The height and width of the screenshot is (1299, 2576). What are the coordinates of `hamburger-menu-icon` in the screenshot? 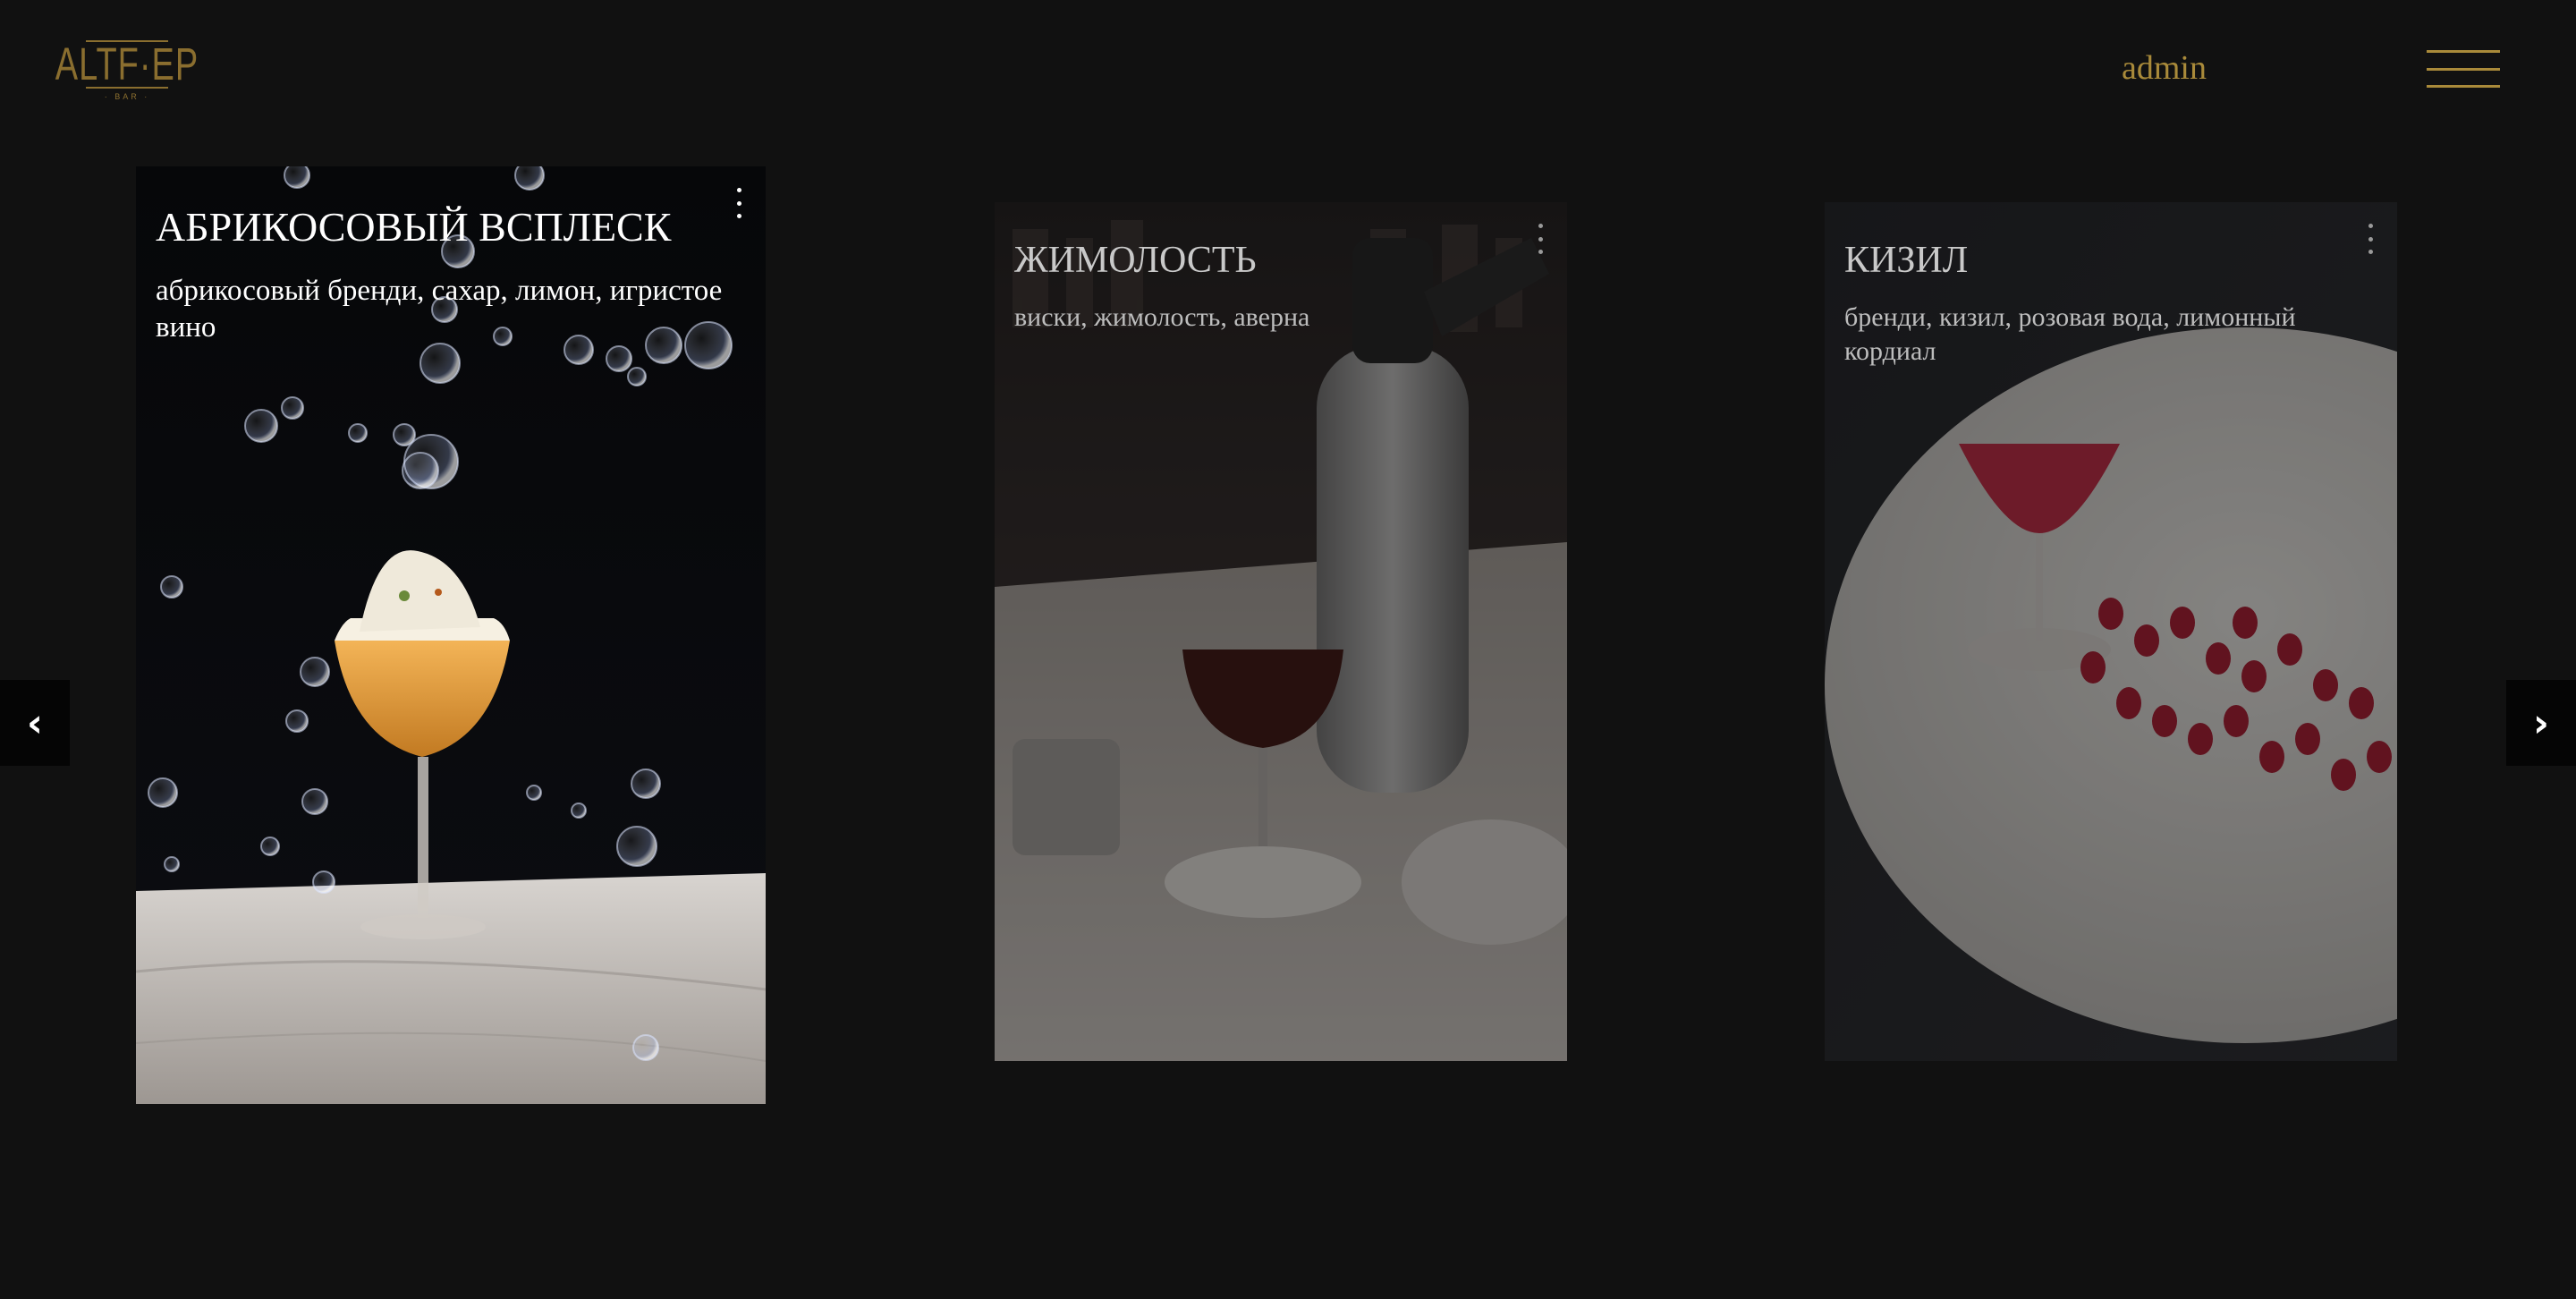 It's located at (2463, 69).